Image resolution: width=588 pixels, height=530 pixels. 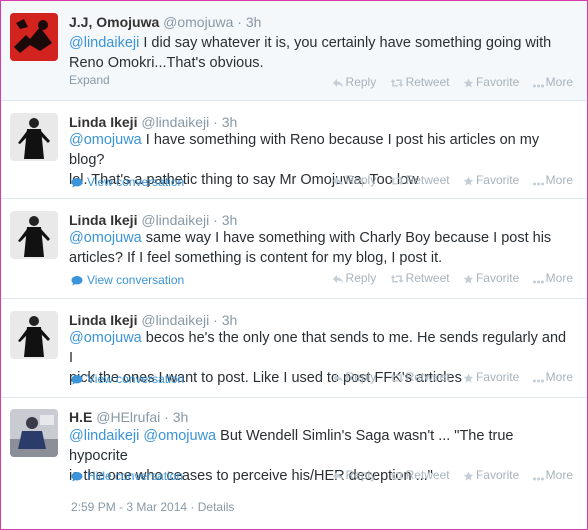 What do you see at coordinates (80, 417) in the screenshot?
I see `author-name: H.E` at bounding box center [80, 417].